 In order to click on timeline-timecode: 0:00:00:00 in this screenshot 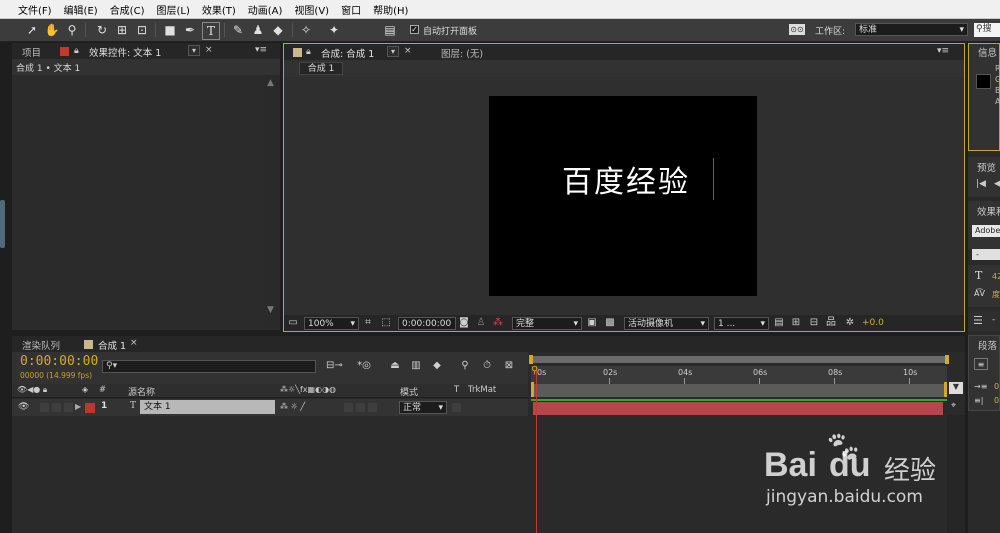, I will do `click(59, 361)`.